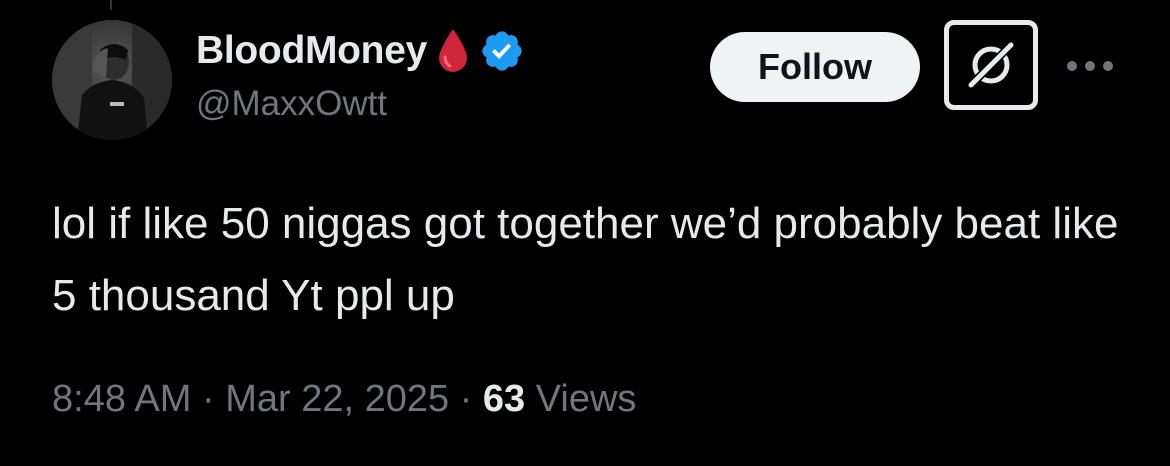 This screenshot has height=466, width=1170. What do you see at coordinates (111, 5) in the screenshot?
I see `thread-connector-line` at bounding box center [111, 5].